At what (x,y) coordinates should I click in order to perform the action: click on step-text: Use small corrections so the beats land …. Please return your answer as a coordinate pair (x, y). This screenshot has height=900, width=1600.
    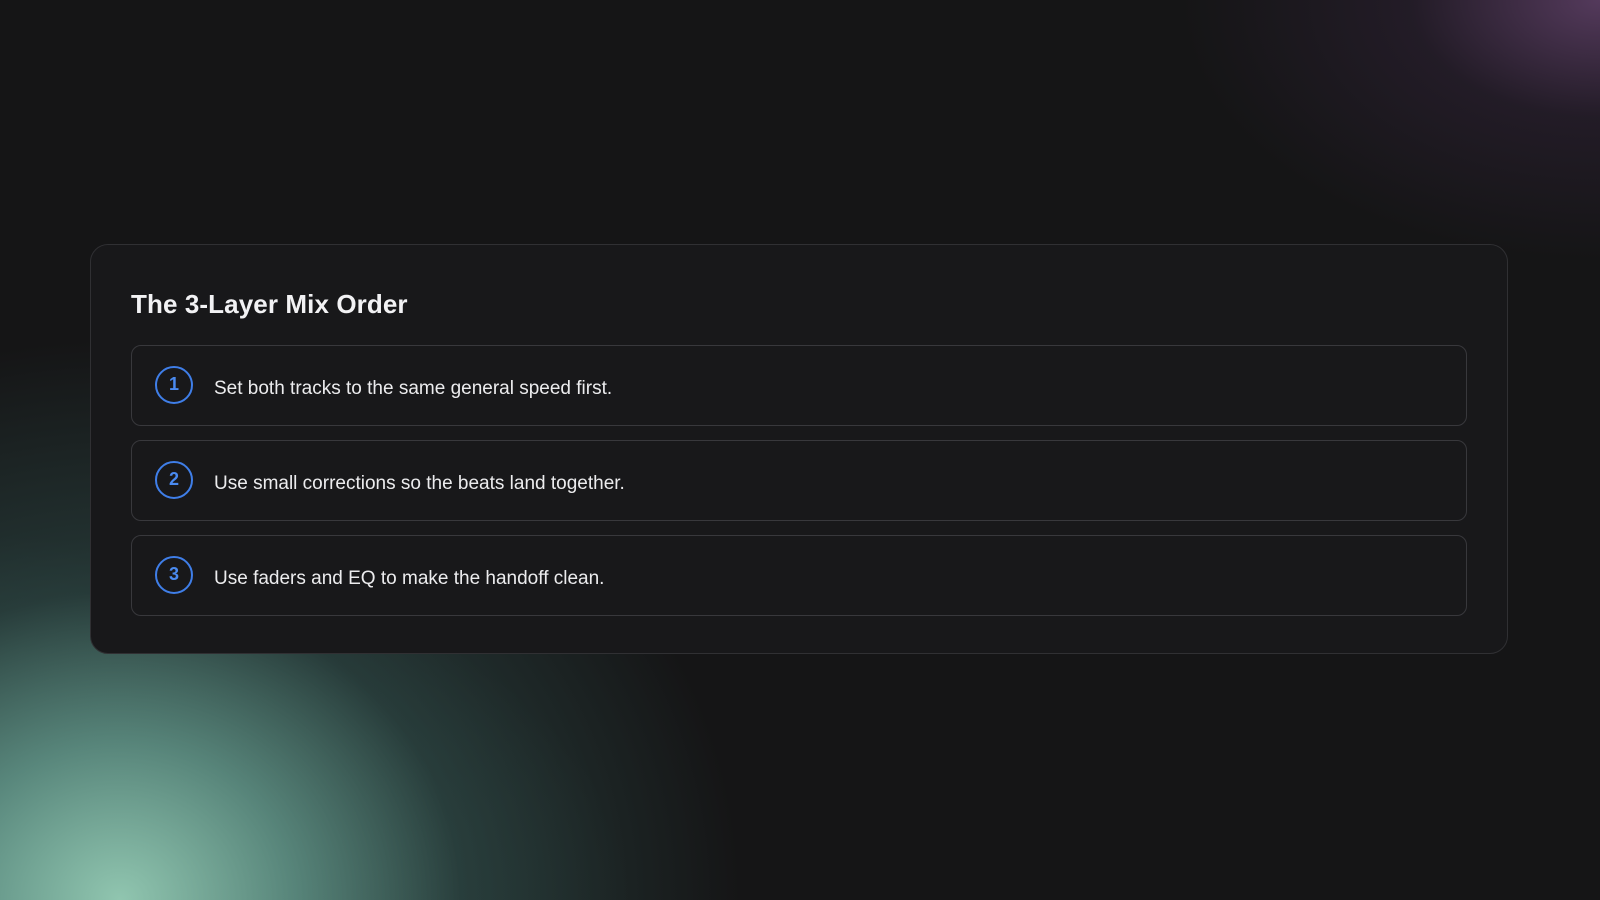
    Looking at the image, I should click on (419, 483).